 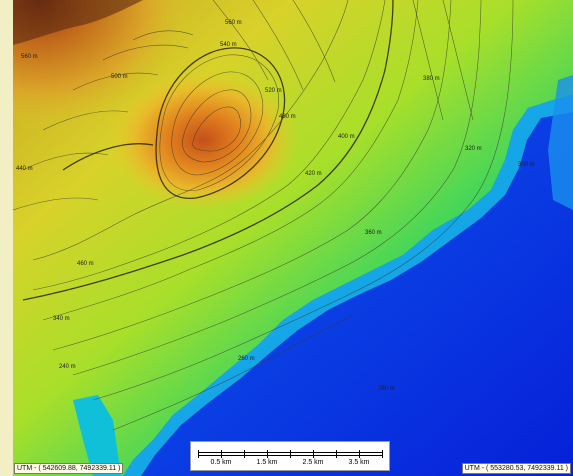 What do you see at coordinates (473, 149) in the screenshot?
I see `contour-label: 320 m` at bounding box center [473, 149].